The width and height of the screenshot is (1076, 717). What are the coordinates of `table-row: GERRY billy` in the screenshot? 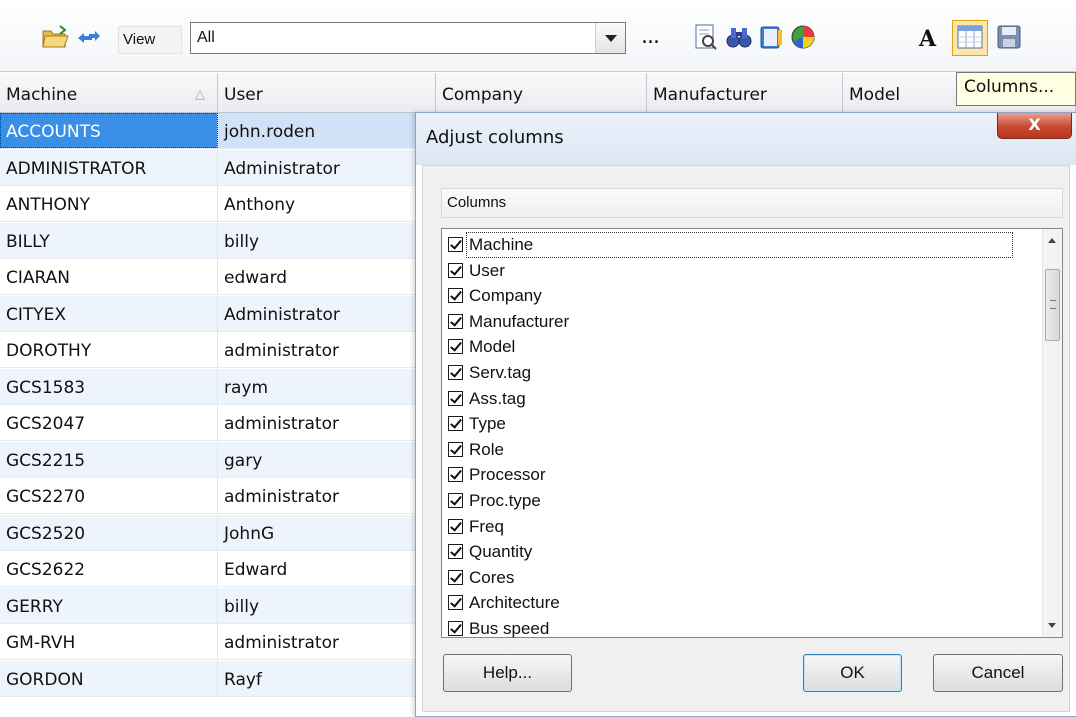 It's located at (207, 605).